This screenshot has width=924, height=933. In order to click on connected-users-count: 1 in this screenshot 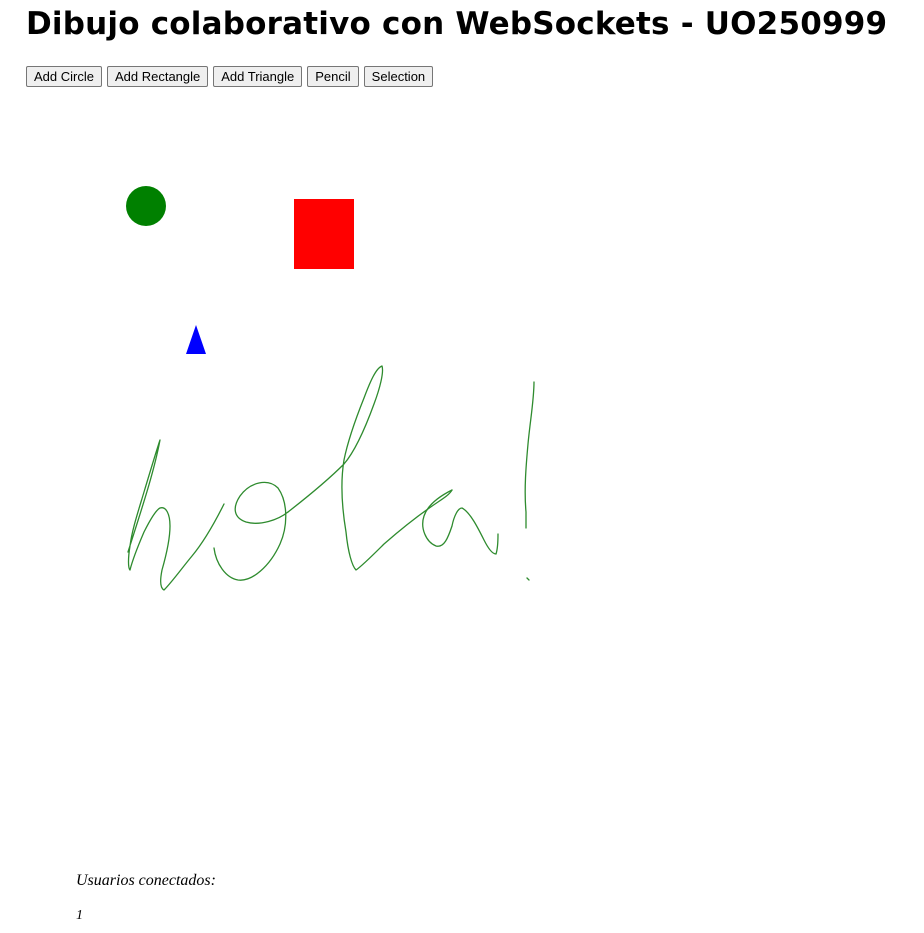, I will do `click(79, 915)`.